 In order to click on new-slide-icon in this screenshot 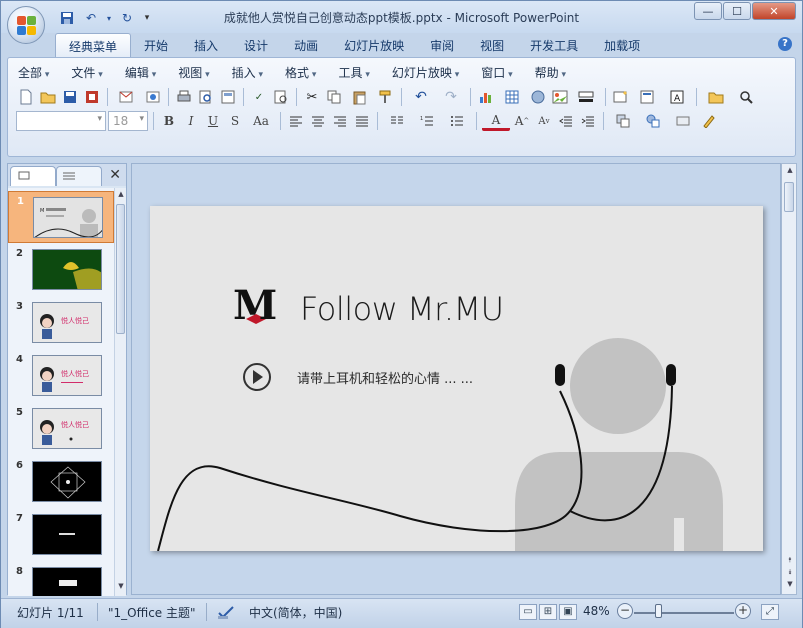, I will do `click(621, 97)`.